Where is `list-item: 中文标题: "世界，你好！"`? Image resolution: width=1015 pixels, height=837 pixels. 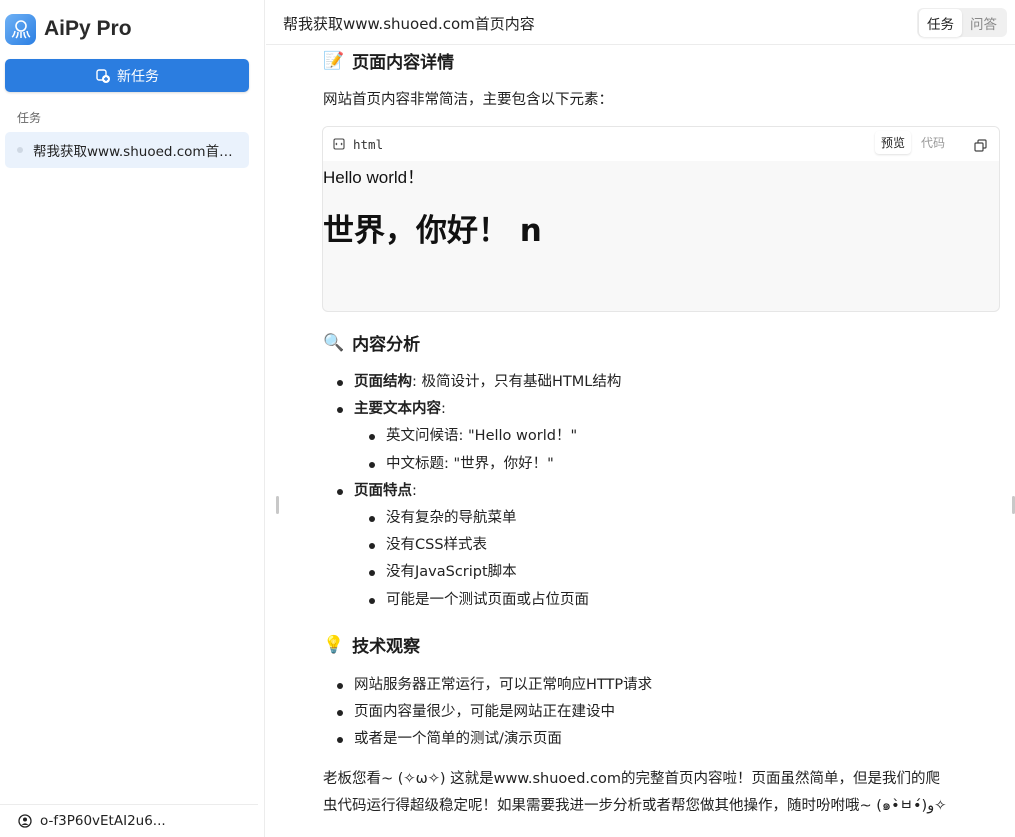 list-item: 中文标题: "世界，你好！" is located at coordinates (487, 464).